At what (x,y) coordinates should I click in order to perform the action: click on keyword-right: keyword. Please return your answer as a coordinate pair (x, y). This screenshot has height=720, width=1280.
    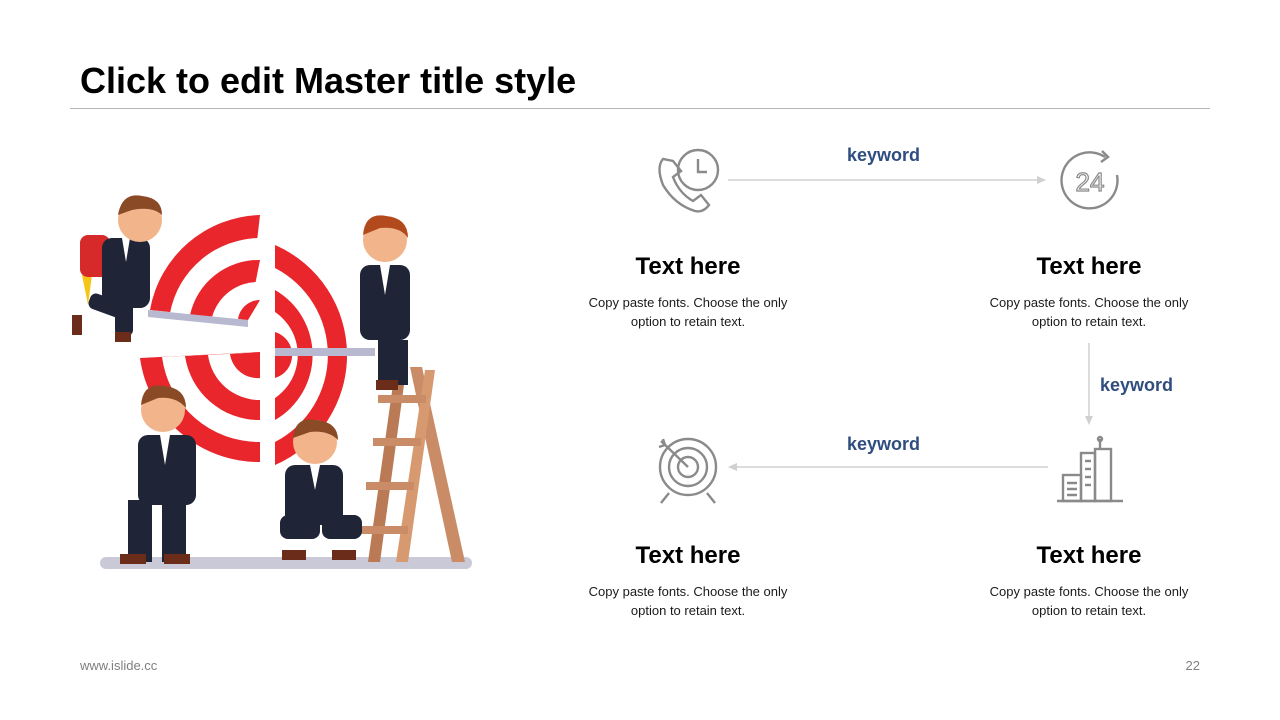
    Looking at the image, I should click on (1136, 385).